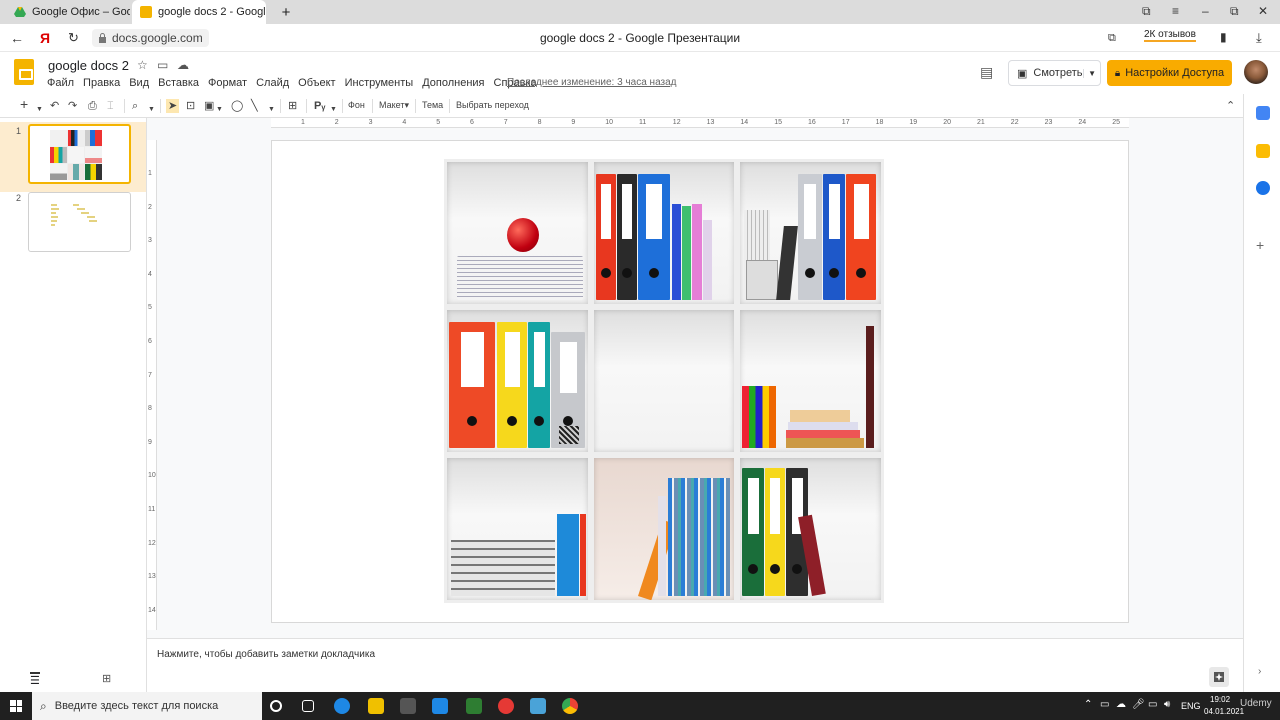  I want to click on background-button: Фон, so click(356, 105).